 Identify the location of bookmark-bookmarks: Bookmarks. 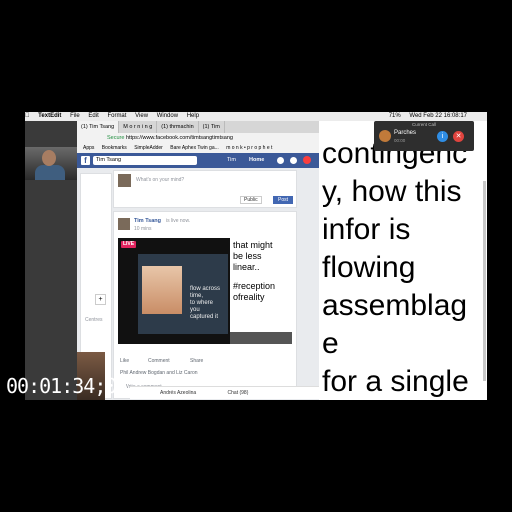
(114, 148).